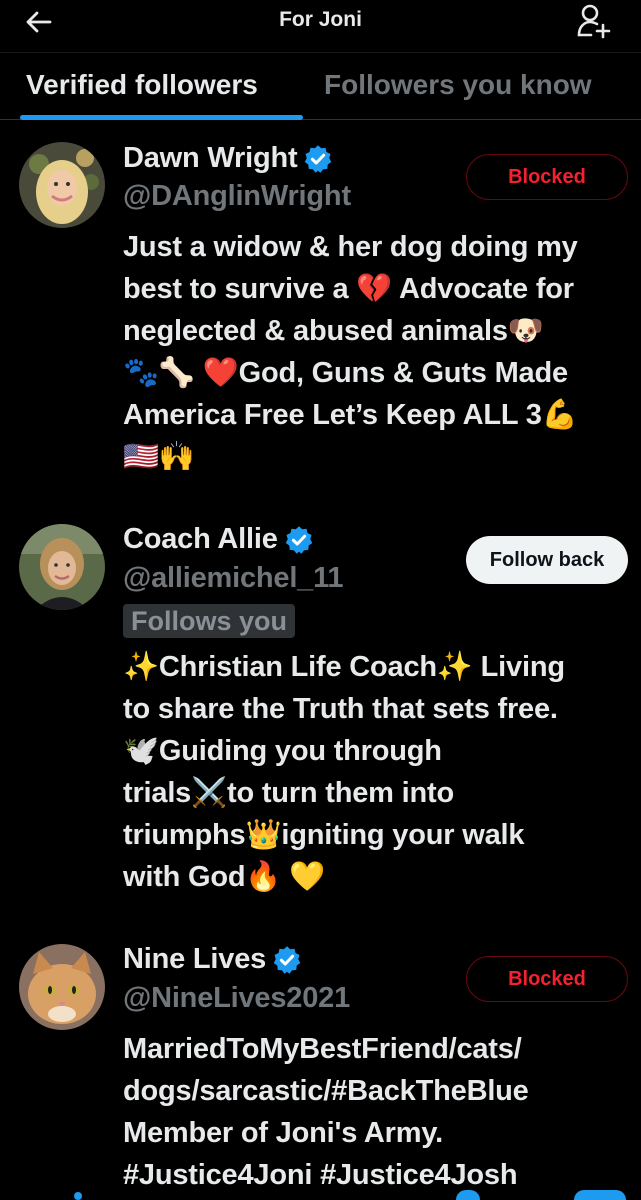 The width and height of the screenshot is (641, 1200). Describe the element at coordinates (237, 196) in the screenshot. I see `user-handle: @DAnglinWright` at that location.